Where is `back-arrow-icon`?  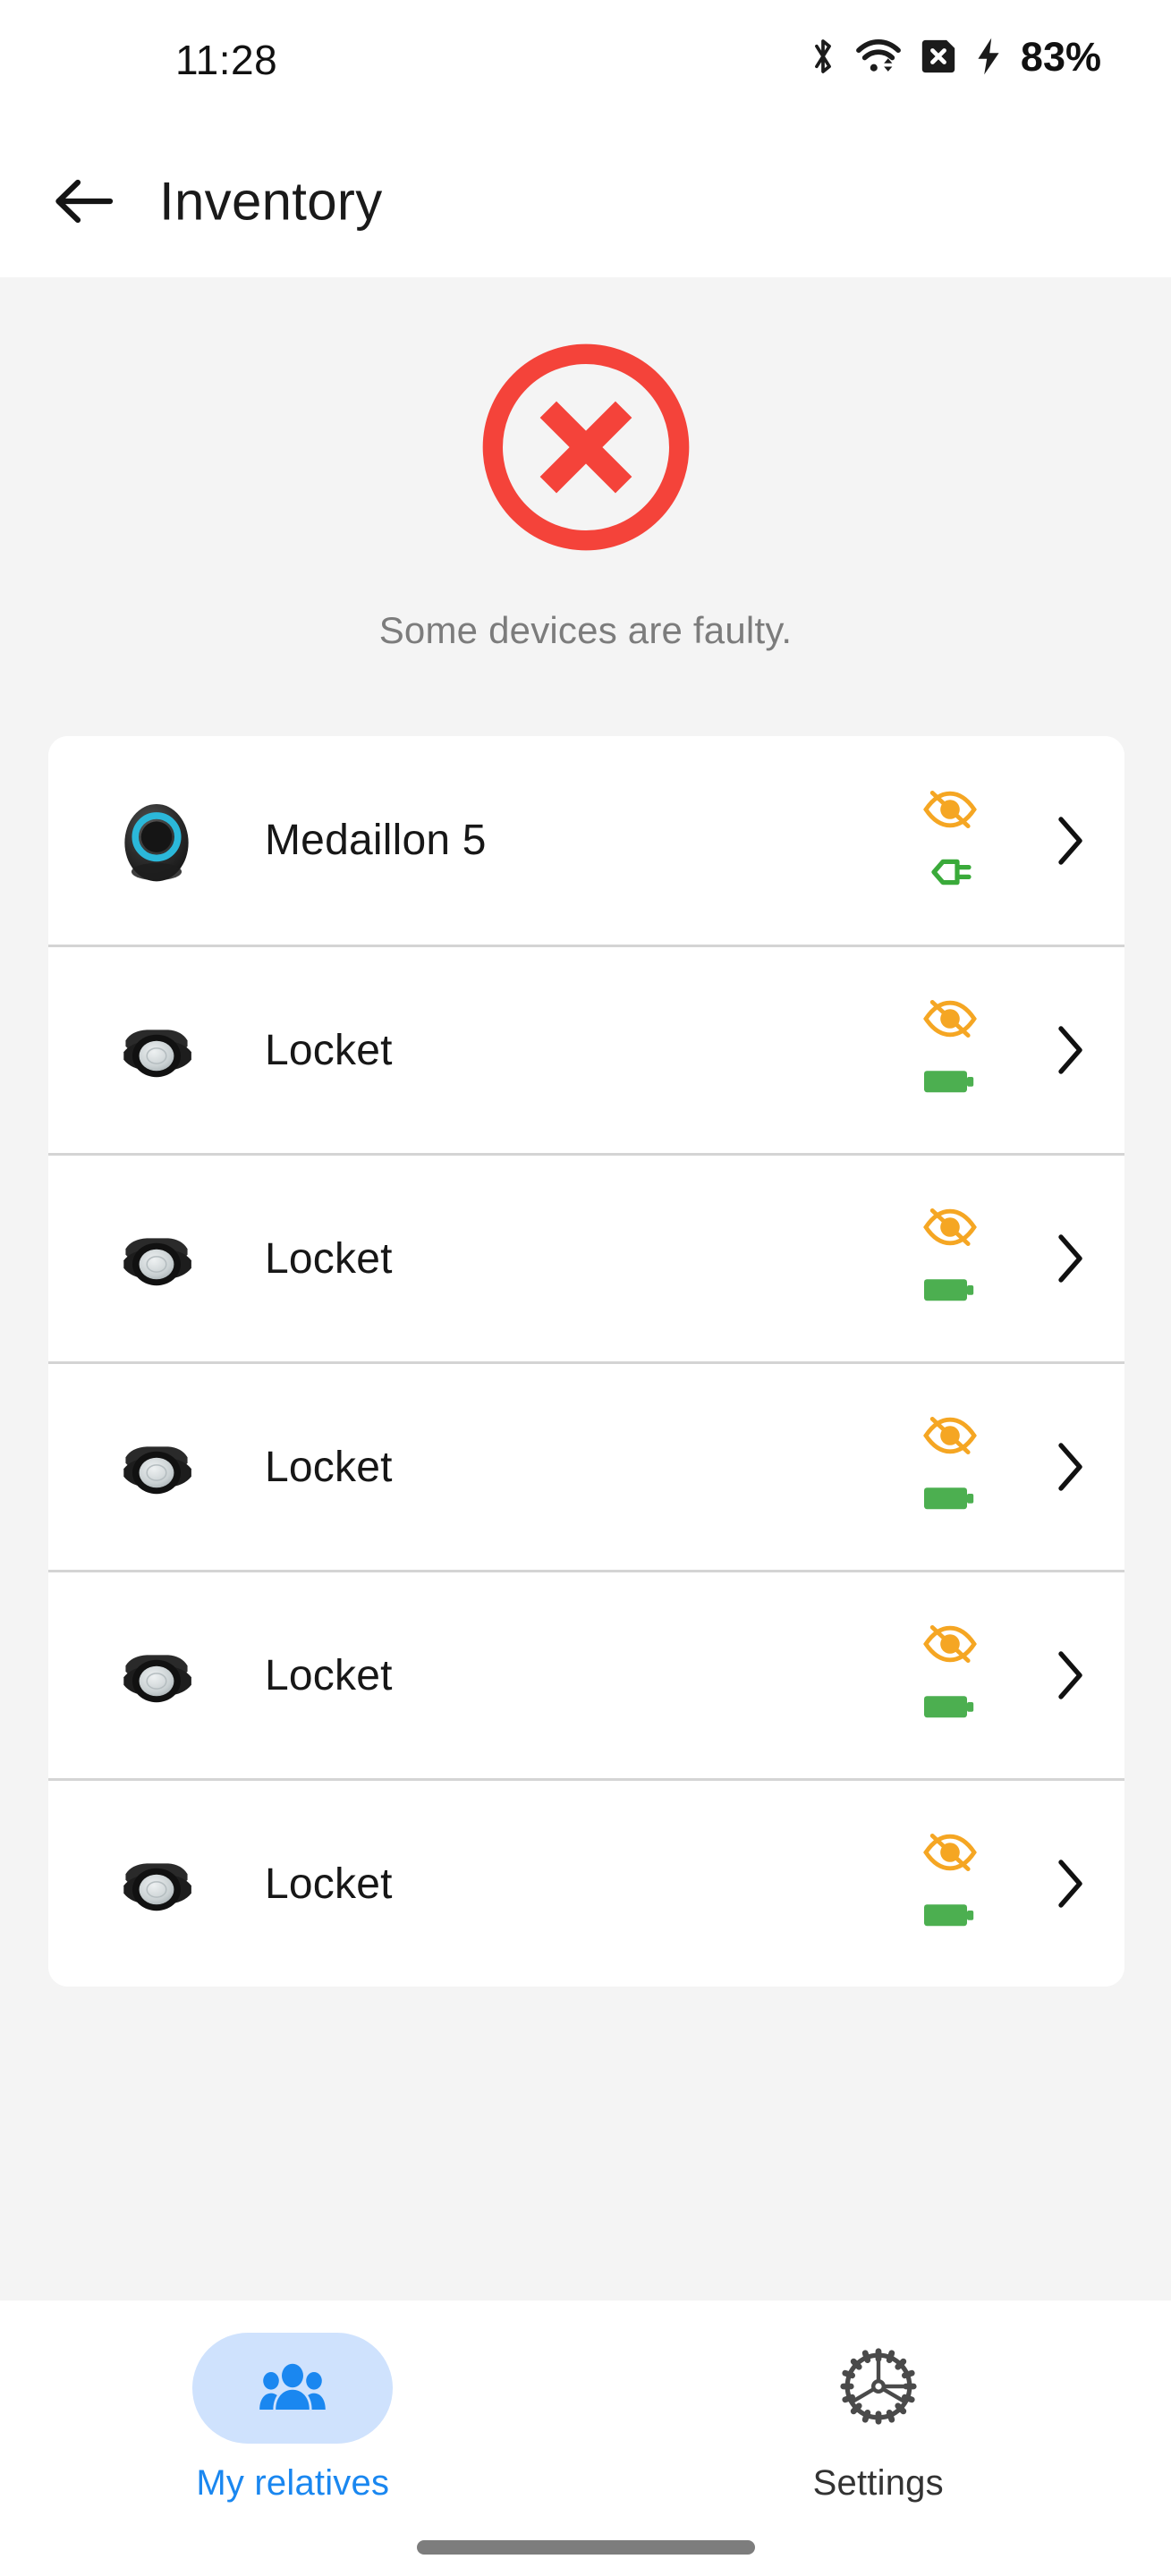
back-arrow-icon is located at coordinates (84, 201).